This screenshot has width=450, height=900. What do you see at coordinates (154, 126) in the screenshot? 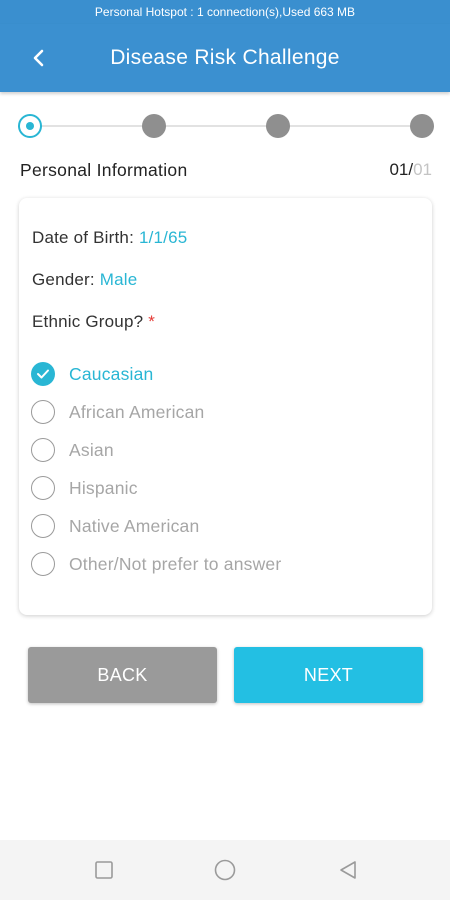
I see `step-2-indicator` at bounding box center [154, 126].